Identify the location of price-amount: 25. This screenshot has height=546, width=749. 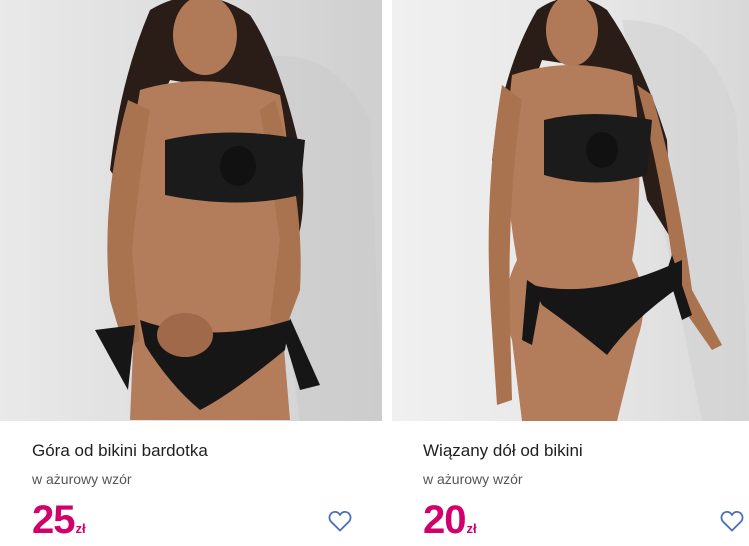
(53, 520).